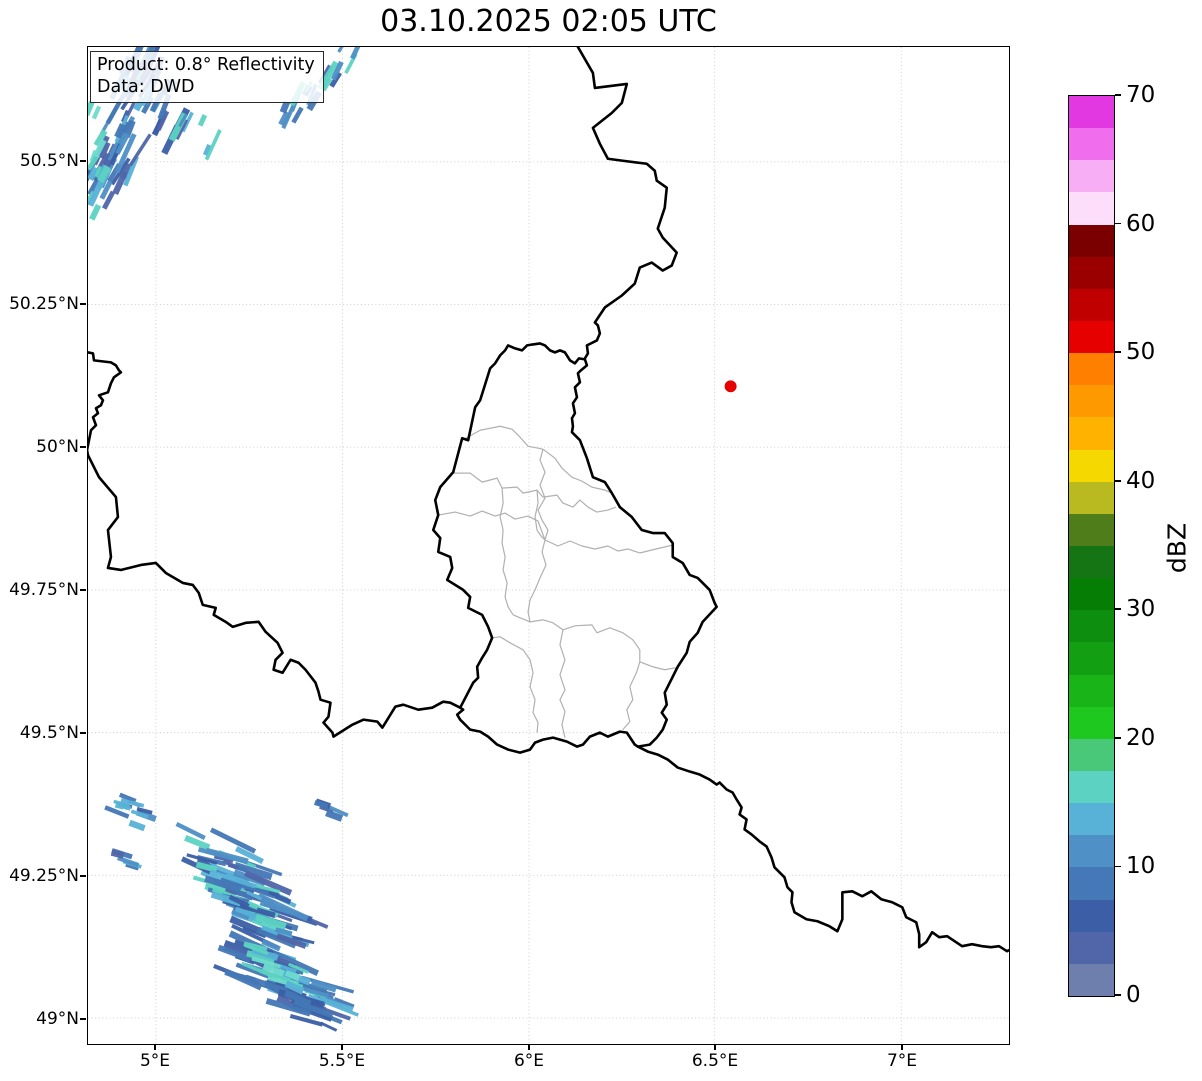 This screenshot has height=1081, width=1202. Describe the element at coordinates (44, 590) in the screenshot. I see `y-tick-label: 49.75°N` at that location.